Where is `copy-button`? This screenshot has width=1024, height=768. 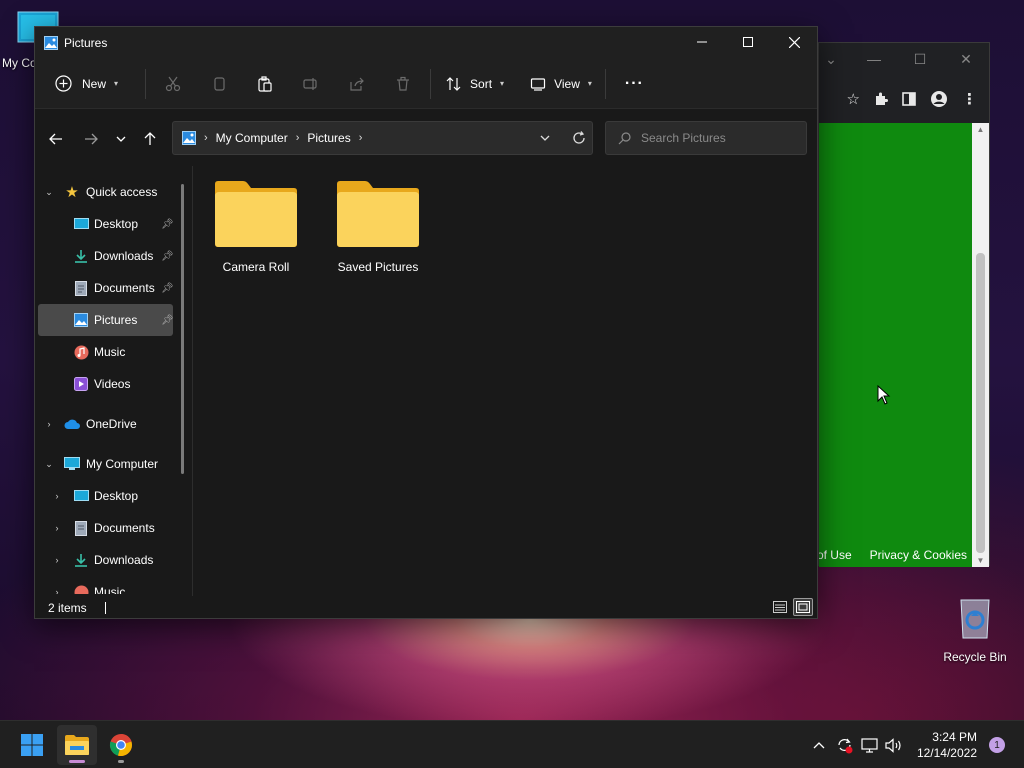 copy-button is located at coordinates (219, 84).